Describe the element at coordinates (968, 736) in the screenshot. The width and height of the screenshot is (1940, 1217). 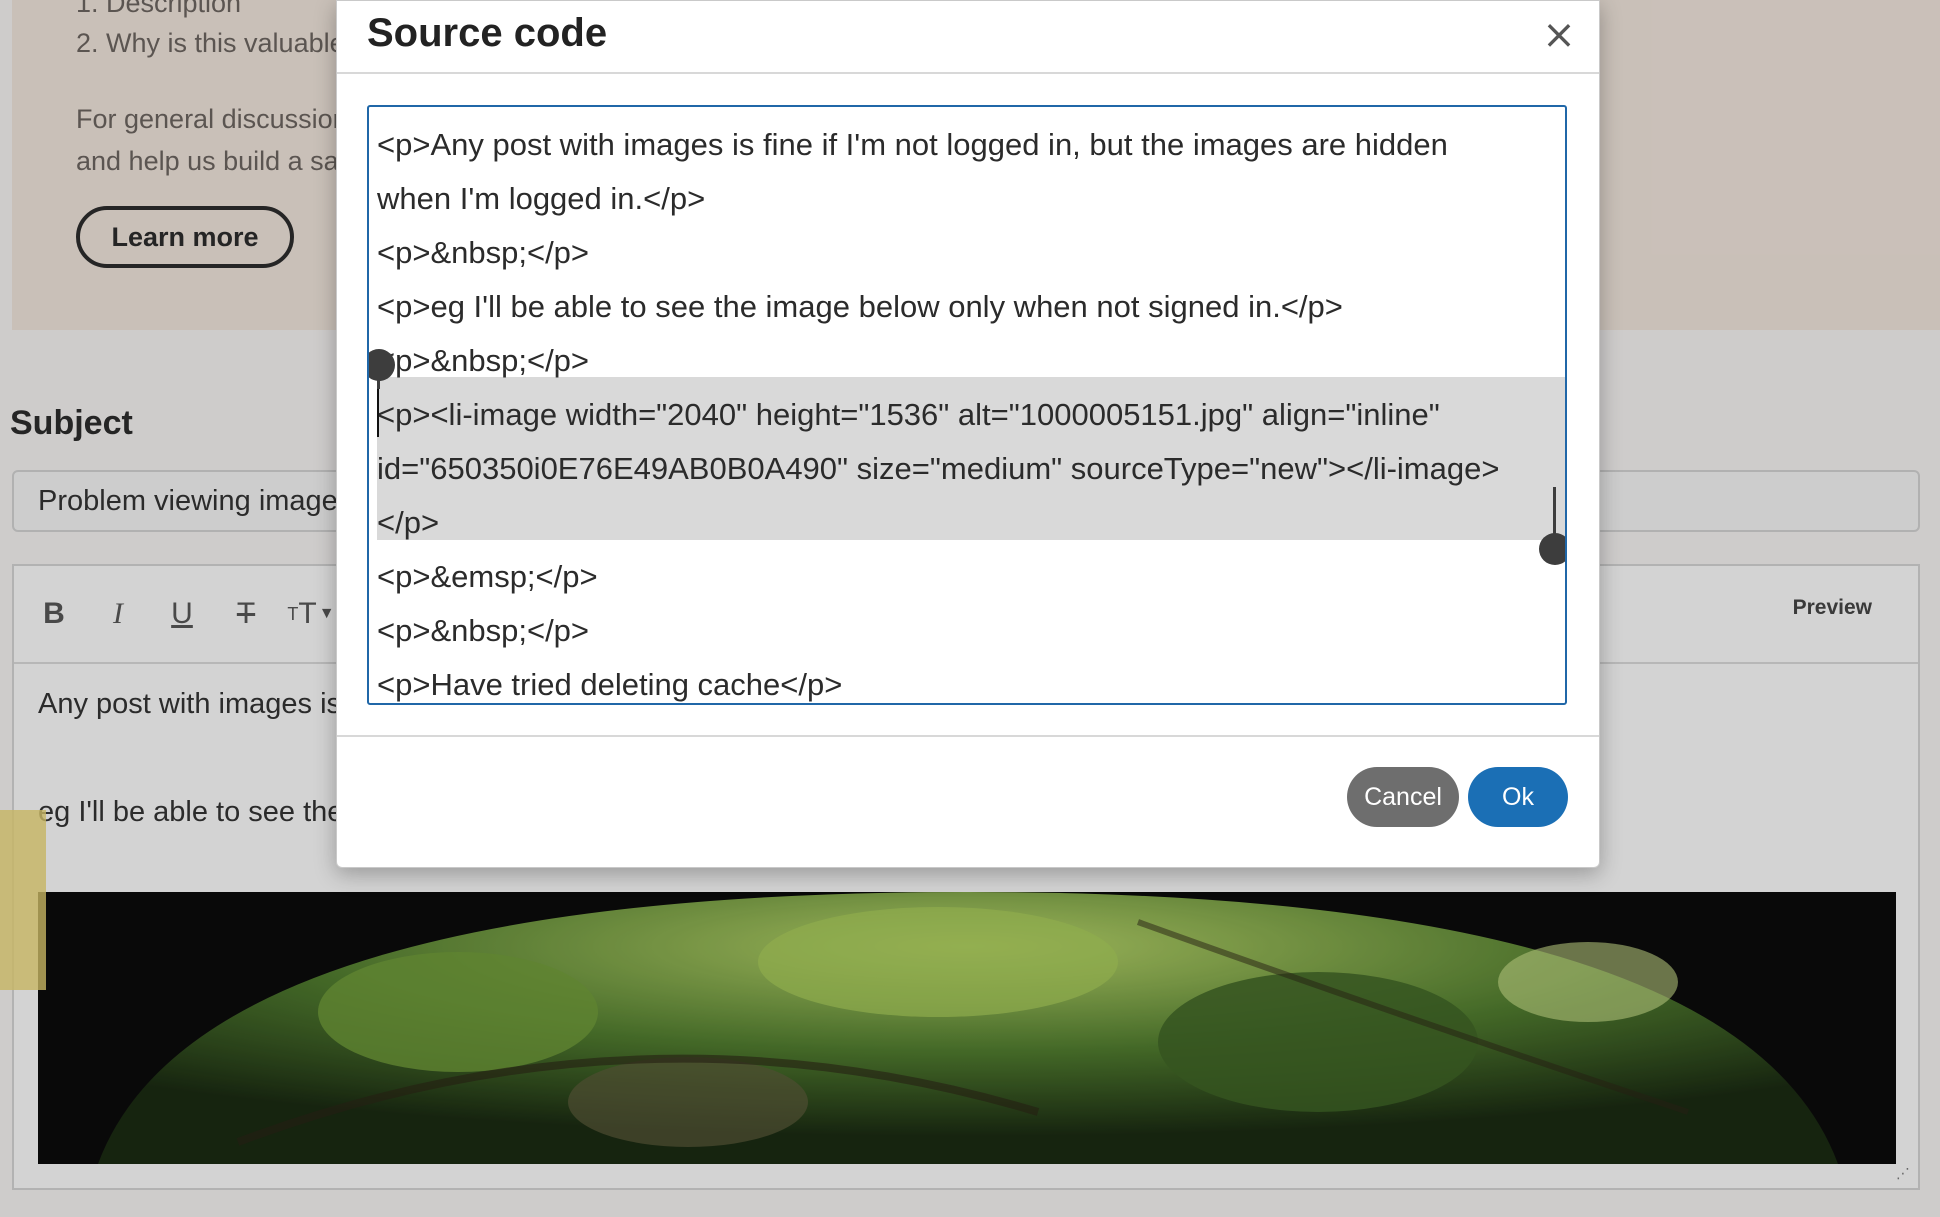
I see `dialog-footer-divider` at that location.